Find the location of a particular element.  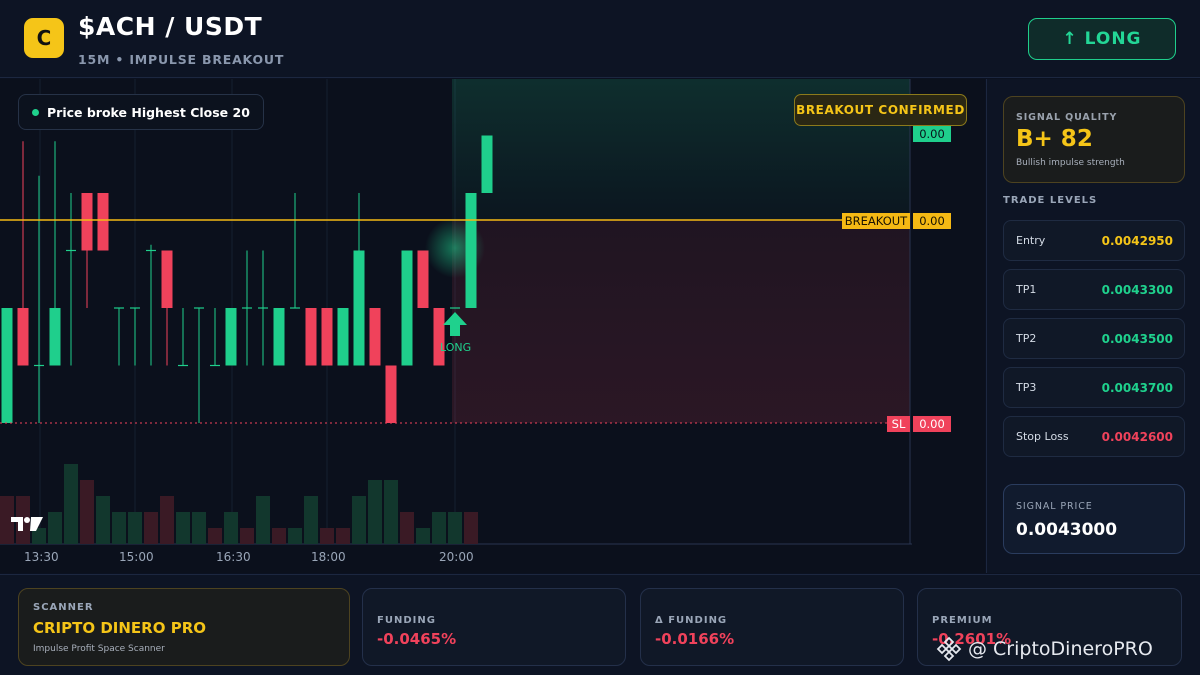

signal-quality-value: B+ 82 is located at coordinates (1054, 139).